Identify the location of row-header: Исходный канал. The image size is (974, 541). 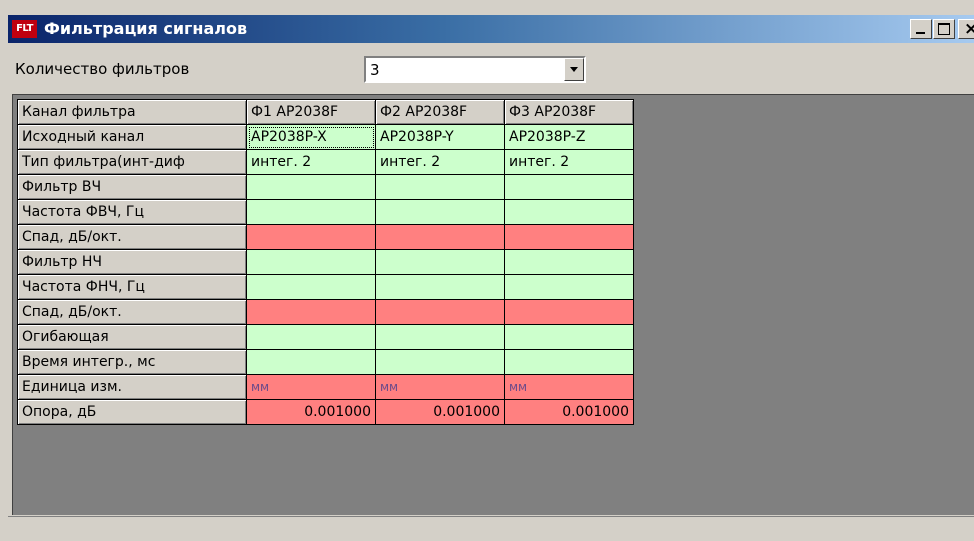
(132, 137).